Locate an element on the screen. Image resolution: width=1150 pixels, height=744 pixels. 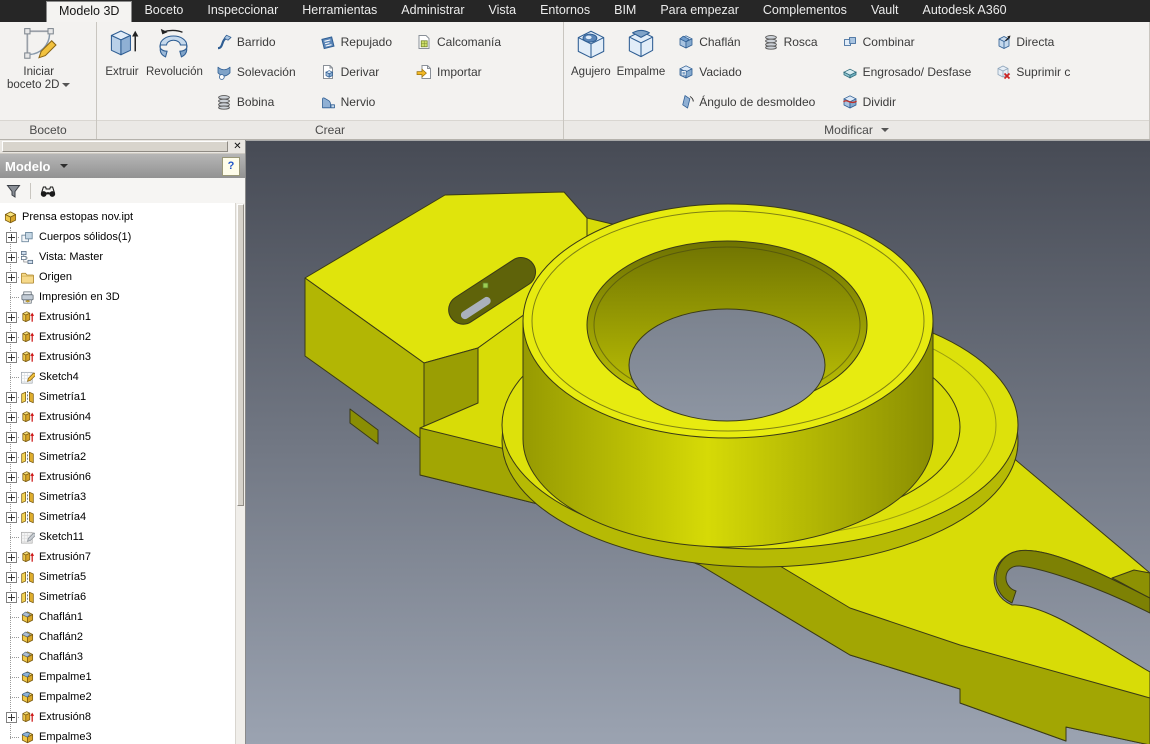
split-icon is located at coordinates (849, 102).